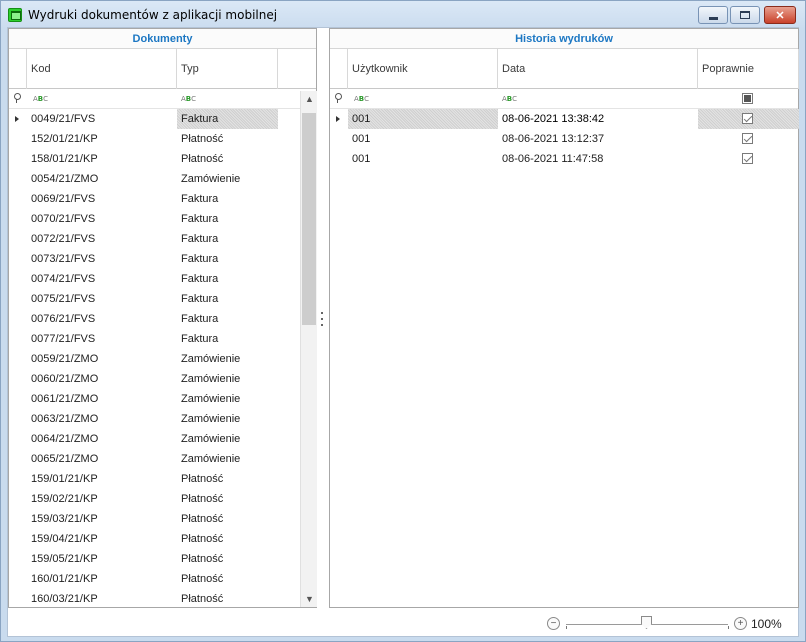 This screenshot has height=642, width=806. I want to click on panel-splitter, so click(322, 319).